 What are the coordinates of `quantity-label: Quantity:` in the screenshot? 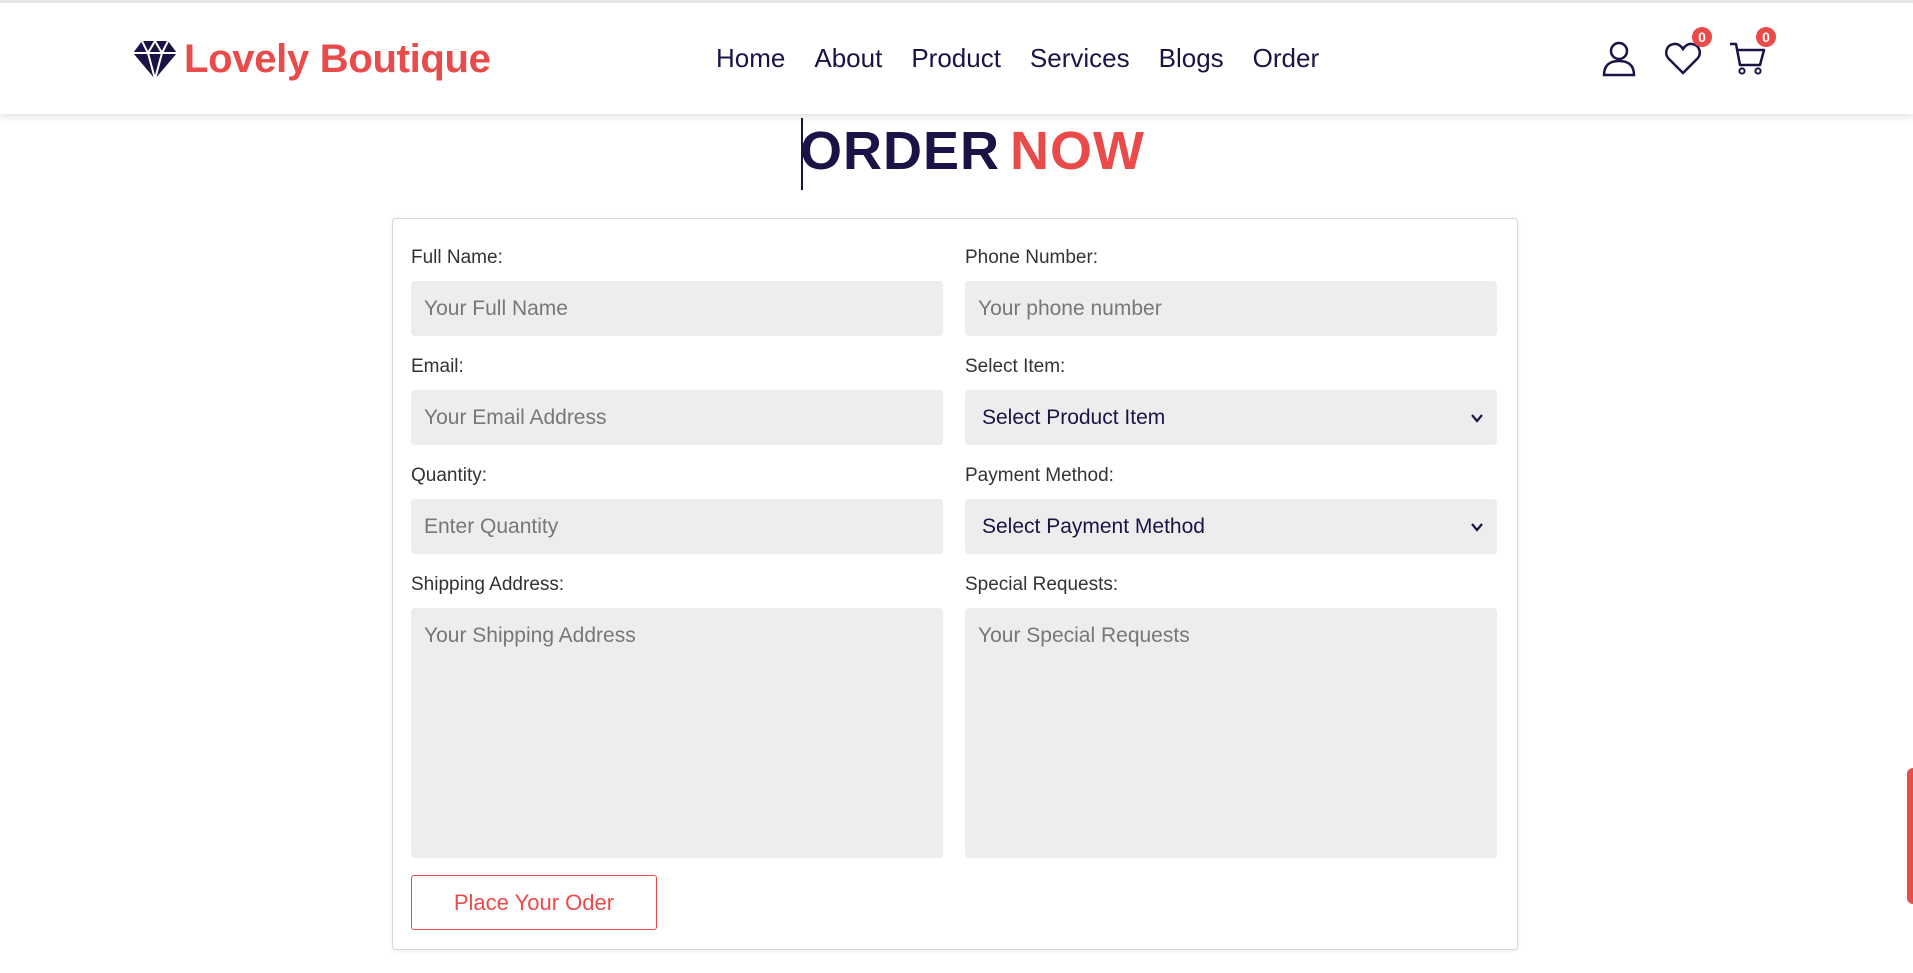 It's located at (449, 475).